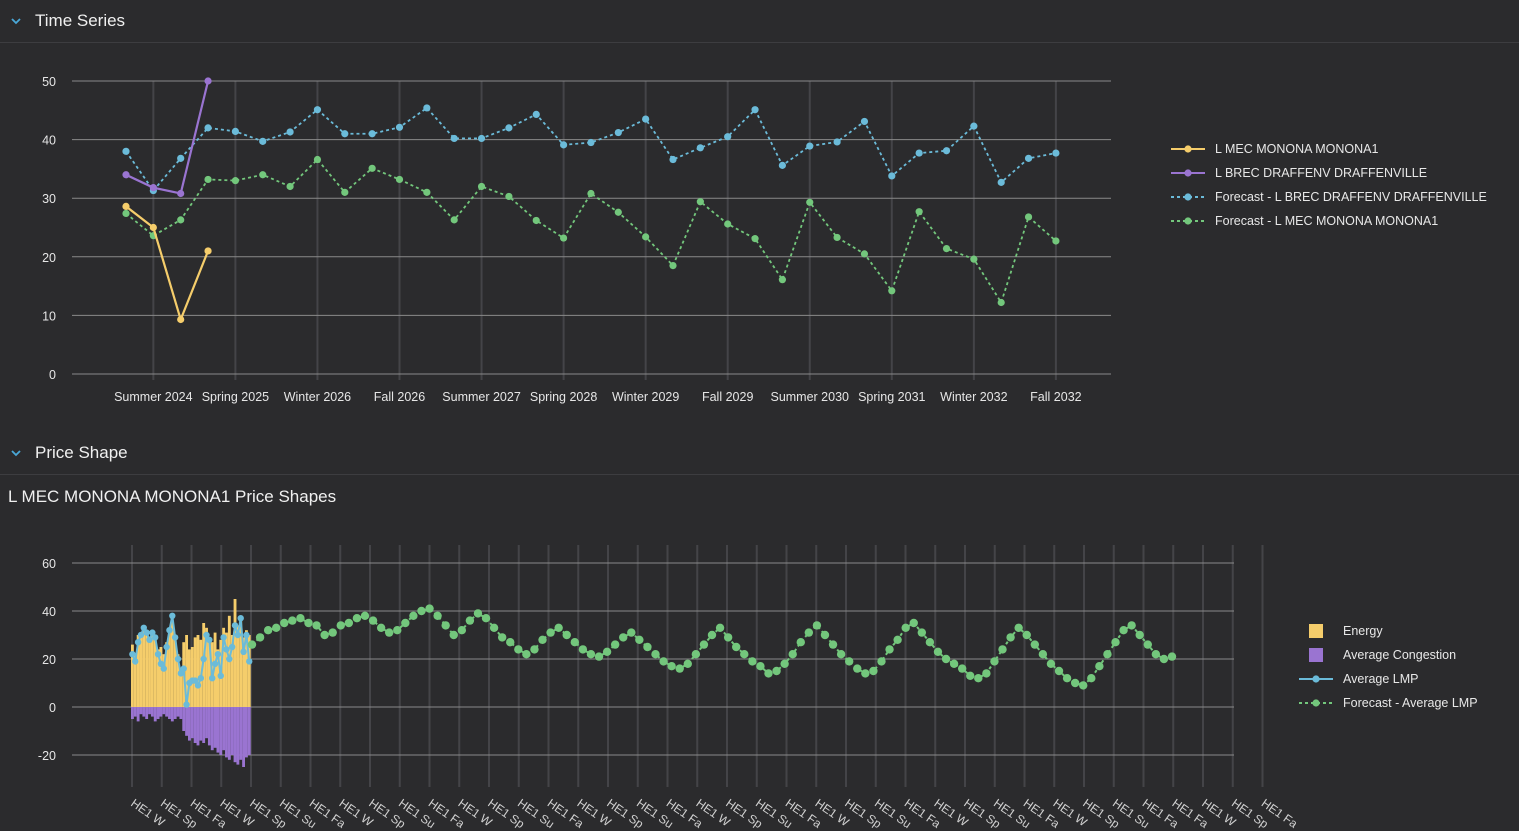 The image size is (1519, 831). Describe the element at coordinates (759, 453) in the screenshot. I see `price-shape-header: Price Shape` at that location.